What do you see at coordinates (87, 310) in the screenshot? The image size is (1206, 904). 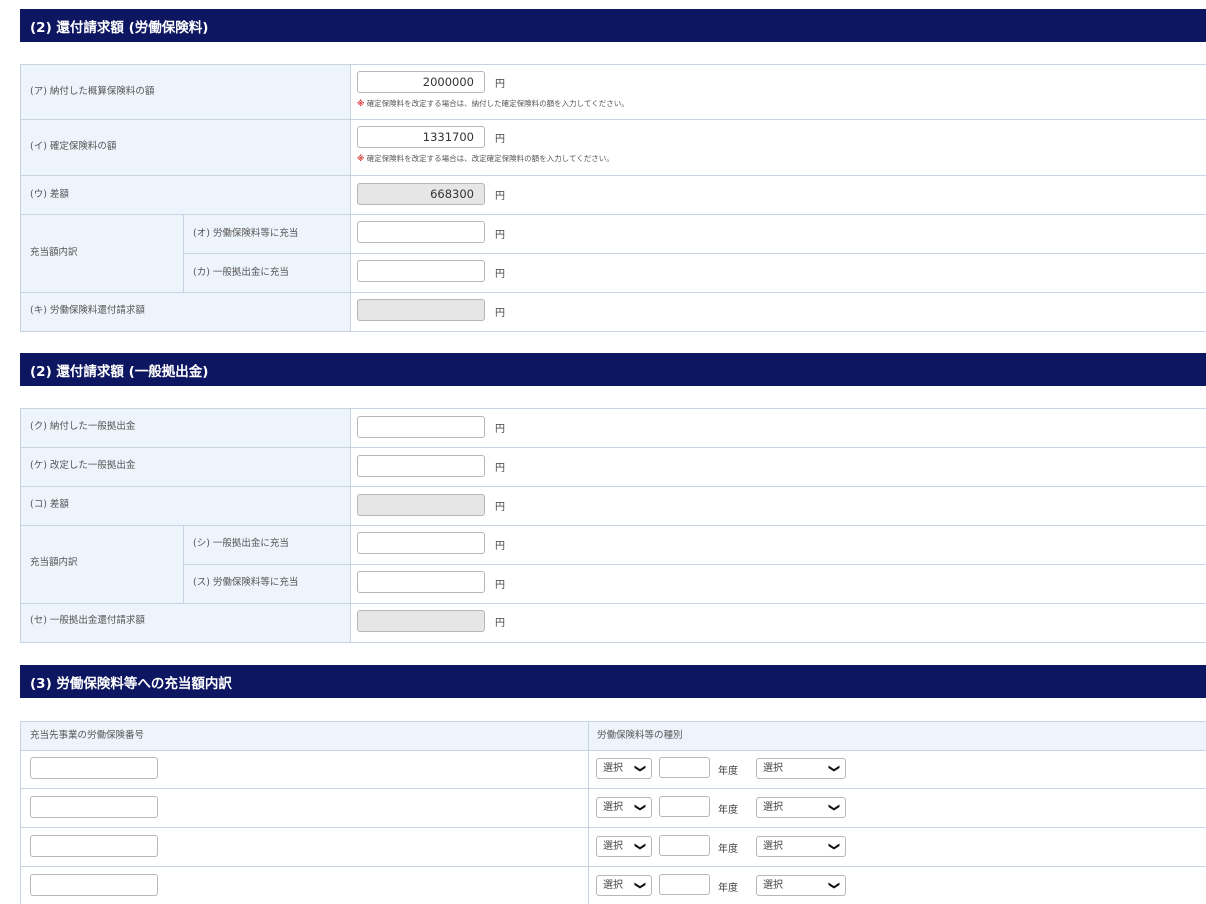 I see `row-label-refund-request: (キ) 労働保険料還付請求額` at bounding box center [87, 310].